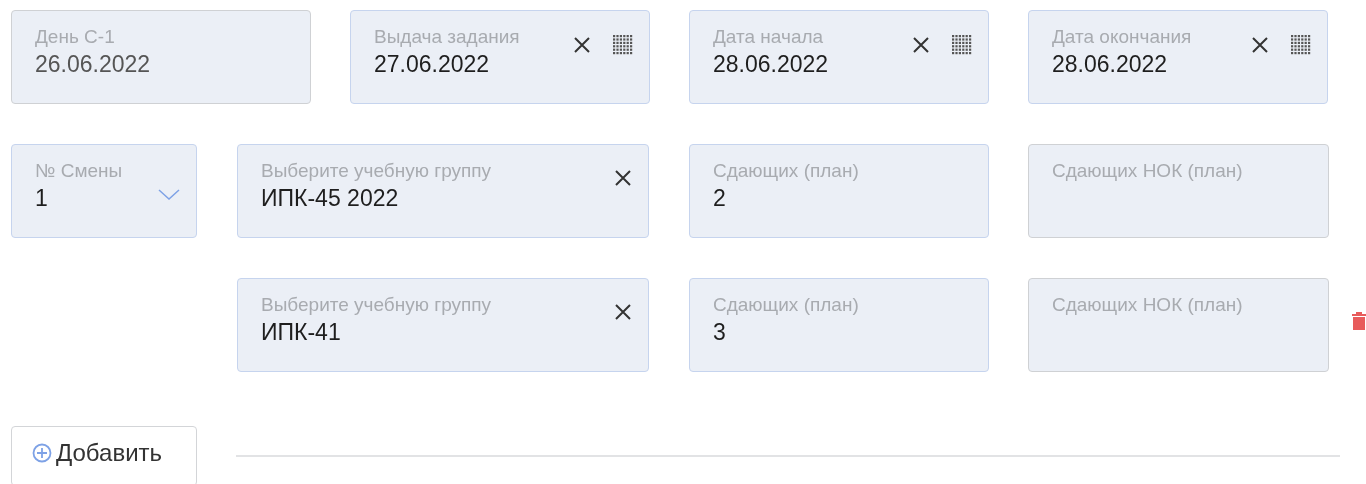  What do you see at coordinates (1122, 37) in the screenshot?
I see `field-label: Дата окончания` at bounding box center [1122, 37].